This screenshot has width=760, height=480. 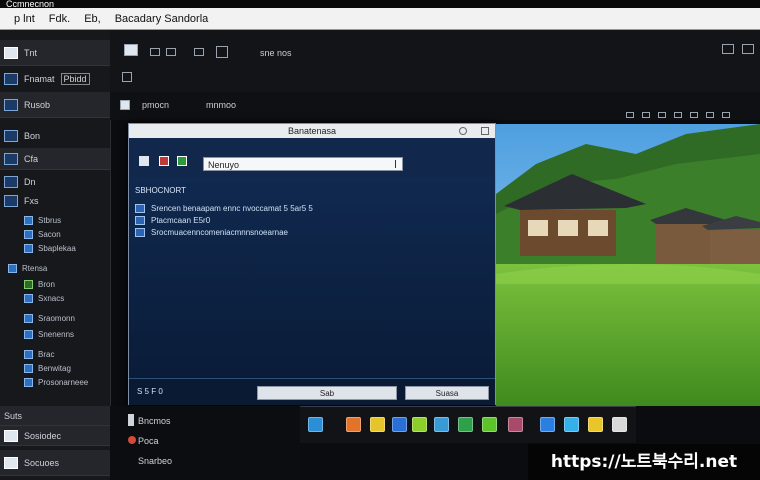 I want to click on notes-icon, so click(x=377, y=424).